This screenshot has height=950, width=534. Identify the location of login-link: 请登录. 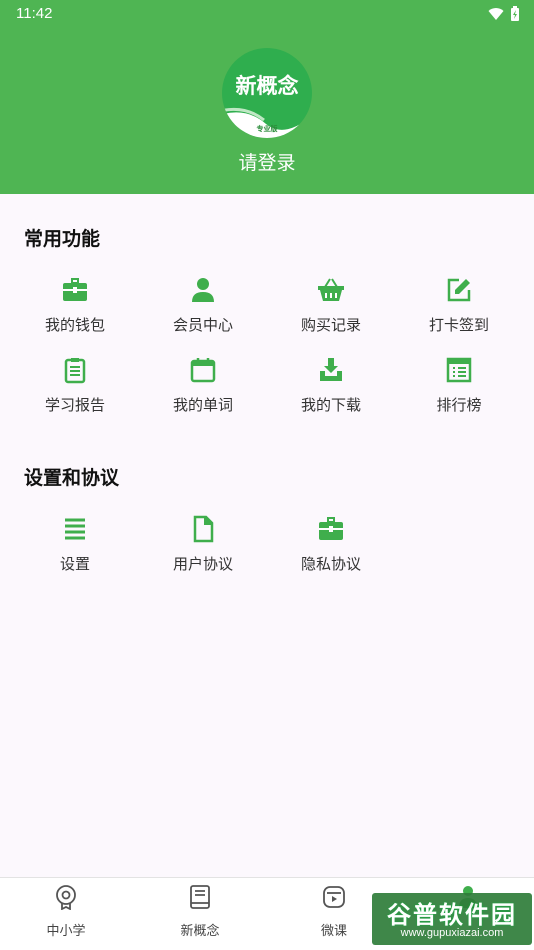
(267, 161).